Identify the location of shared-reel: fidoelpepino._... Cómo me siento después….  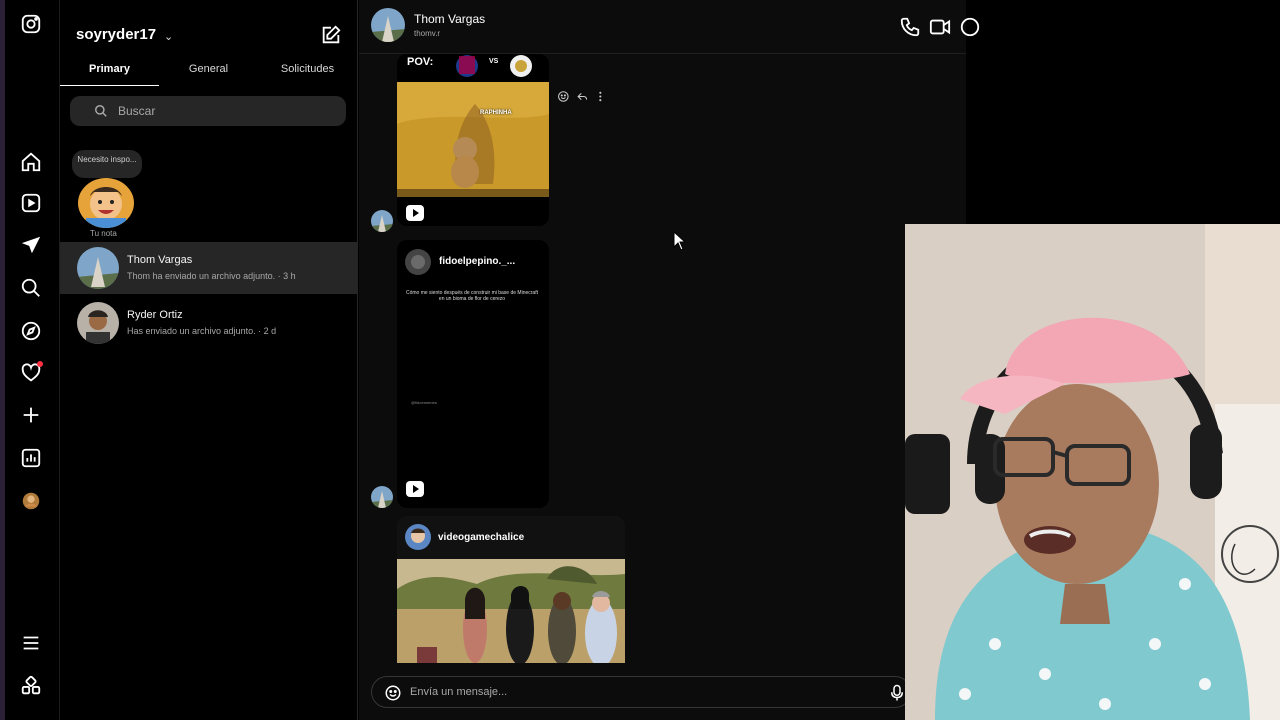
(473, 374).